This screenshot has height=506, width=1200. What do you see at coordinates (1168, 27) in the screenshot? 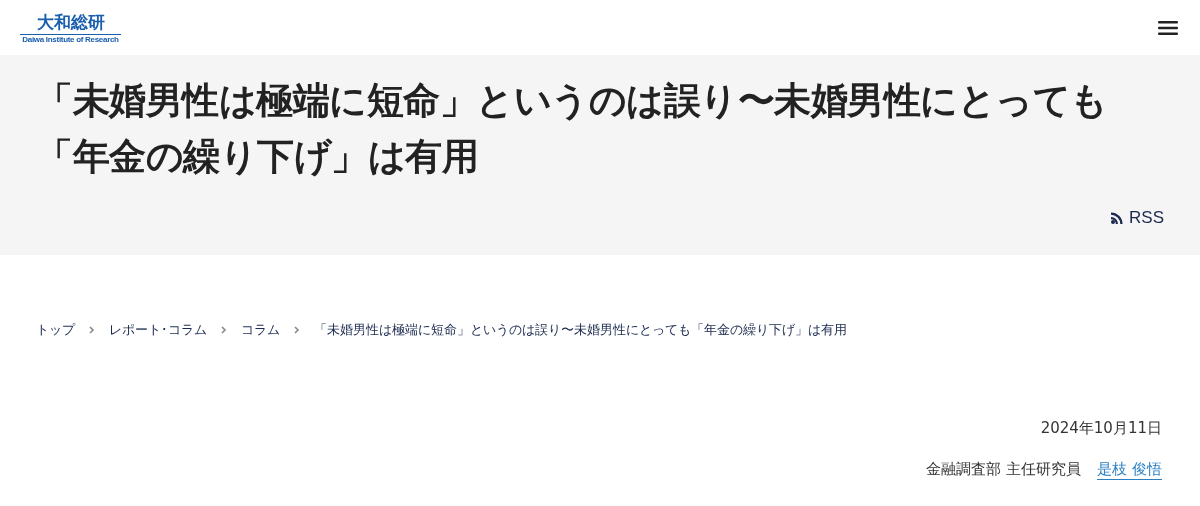
I see `menu-icon` at bounding box center [1168, 27].